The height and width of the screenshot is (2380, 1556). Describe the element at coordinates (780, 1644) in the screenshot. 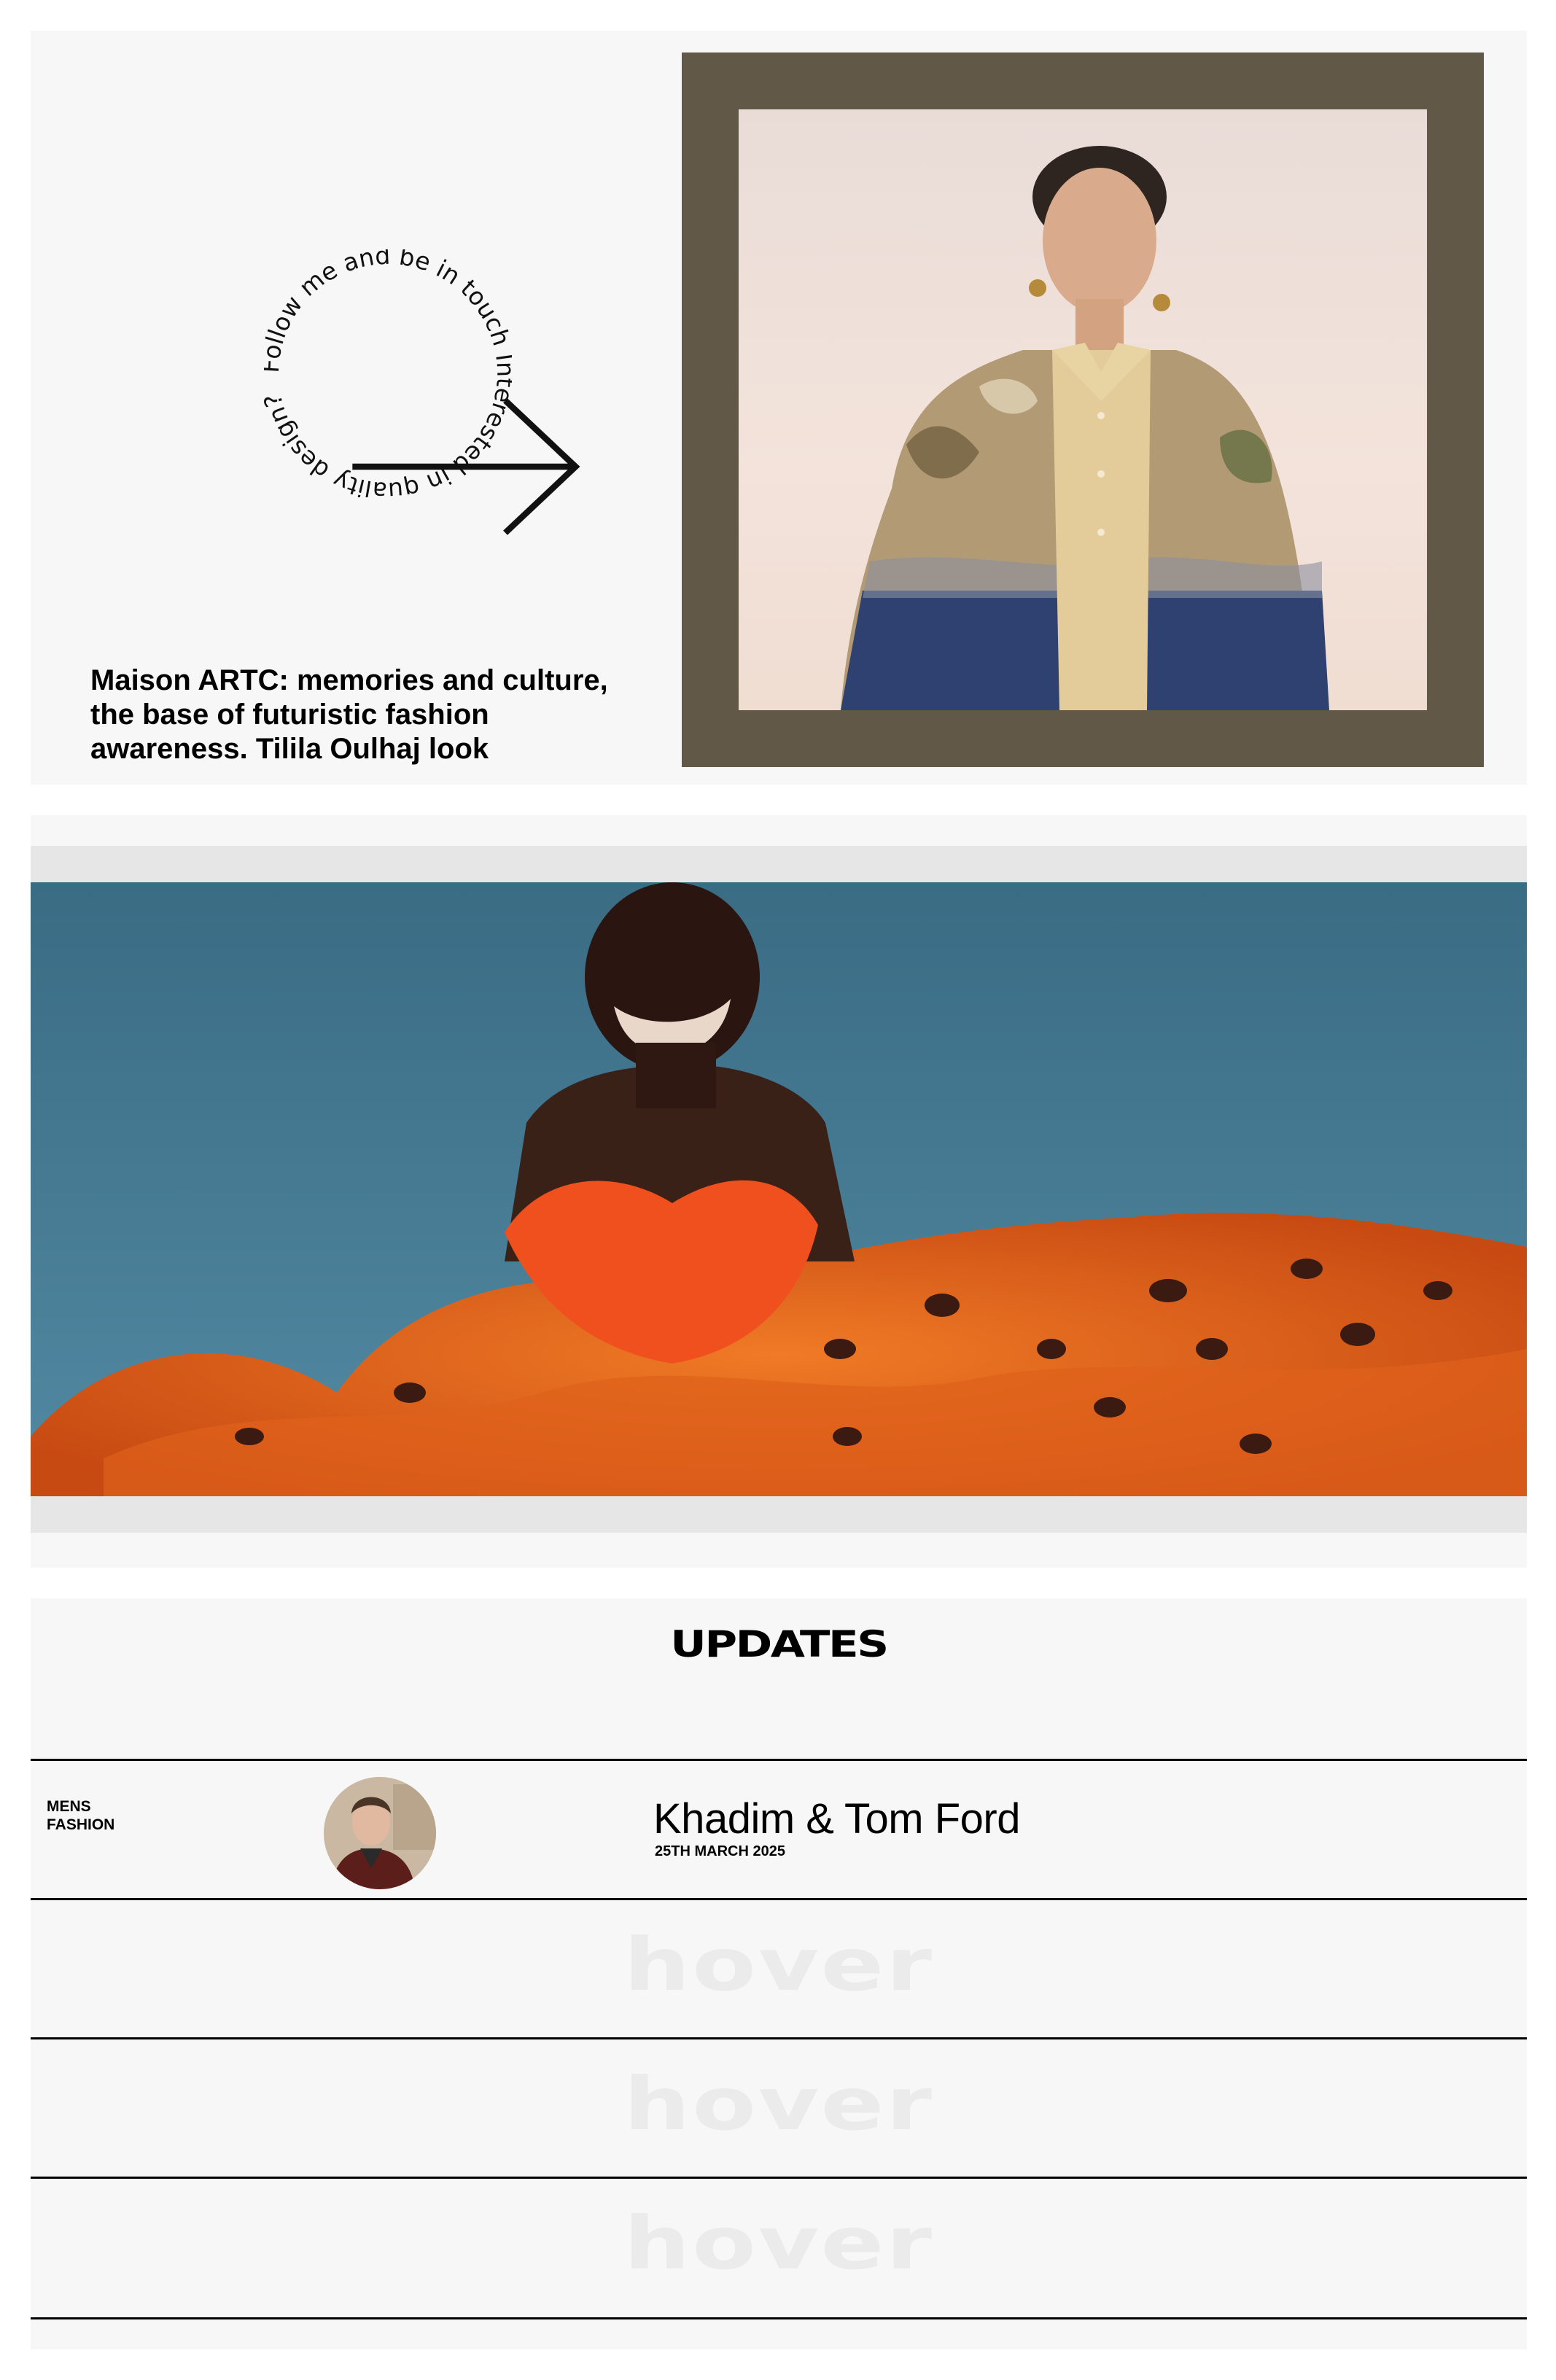

I see `updates-heading: UPDATES` at that location.